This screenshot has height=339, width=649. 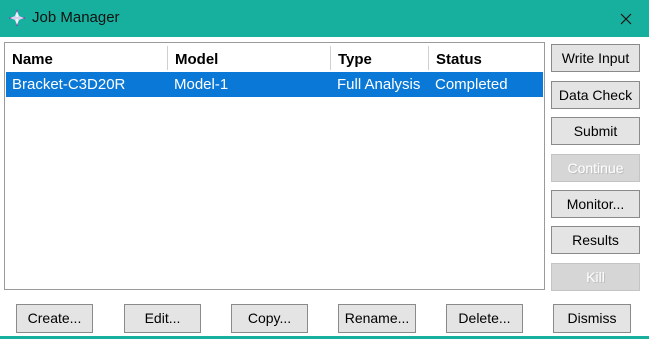 I want to click on job-model-cell: Model-1, so click(x=201, y=84).